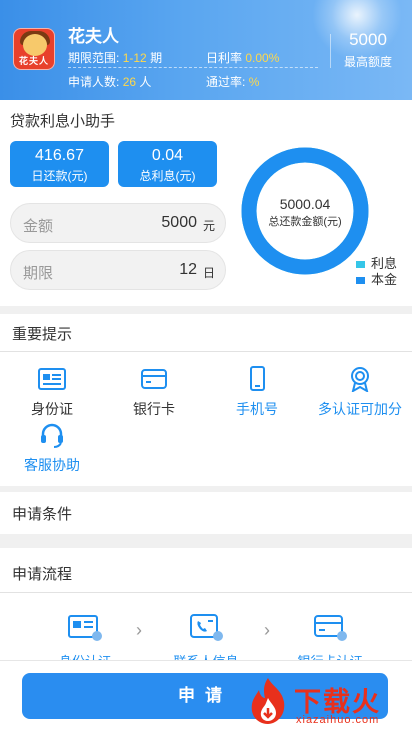 The image size is (412, 732). What do you see at coordinates (257, 392) in the screenshot?
I see `notice-item-phone: 手机号` at bounding box center [257, 392].